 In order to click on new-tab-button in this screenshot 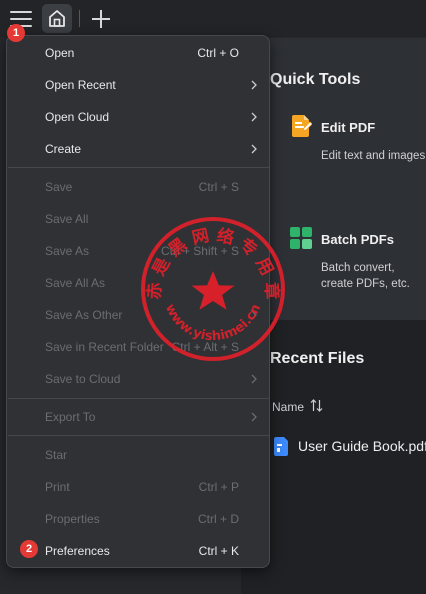, I will do `click(101, 19)`.